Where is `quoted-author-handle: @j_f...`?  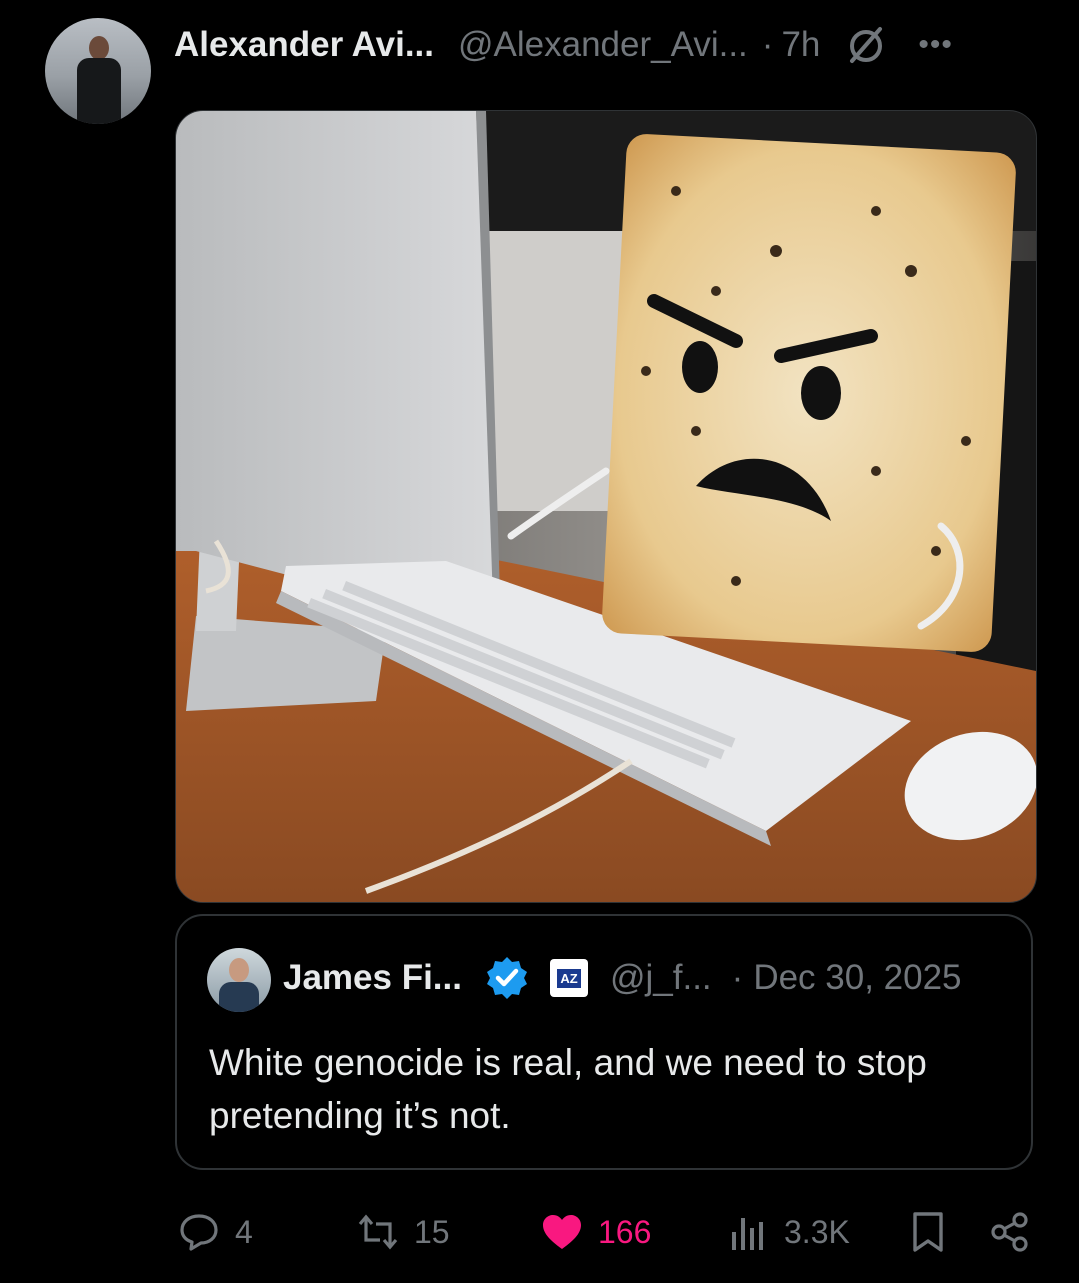 quoted-author-handle: @j_f... is located at coordinates (661, 978).